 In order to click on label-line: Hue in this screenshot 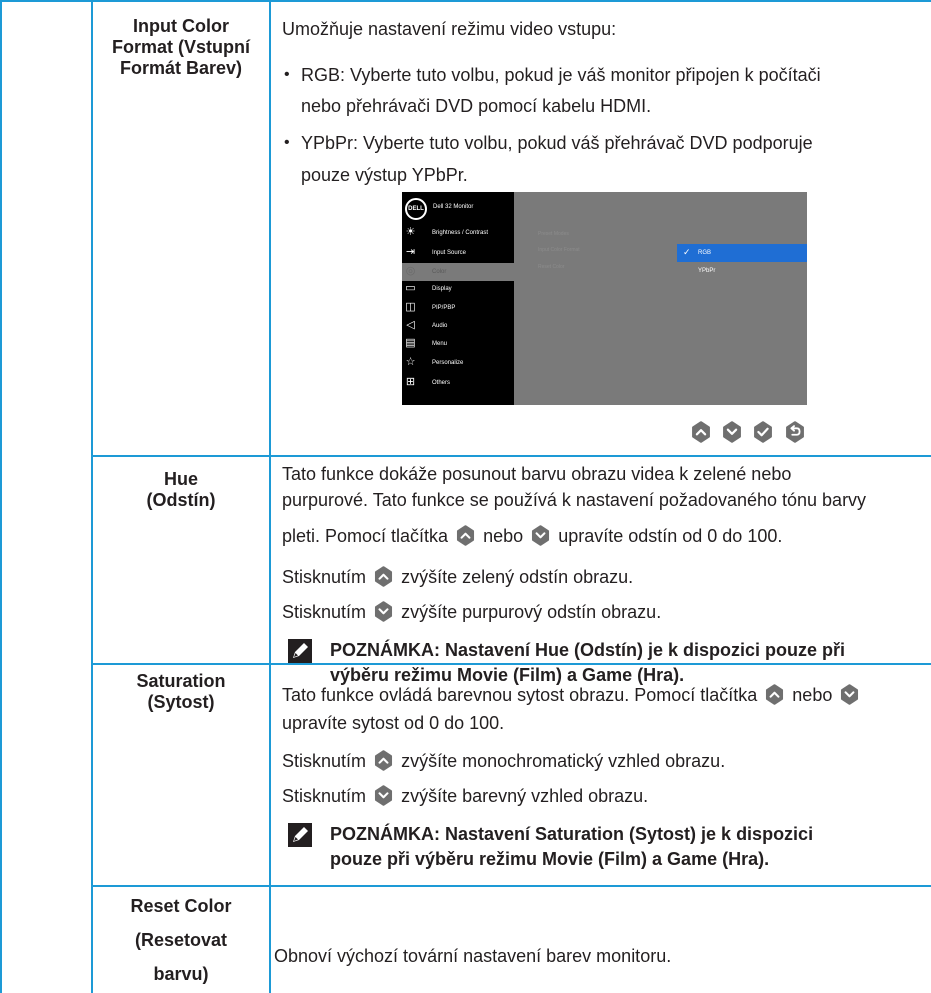, I will do `click(180, 479)`.